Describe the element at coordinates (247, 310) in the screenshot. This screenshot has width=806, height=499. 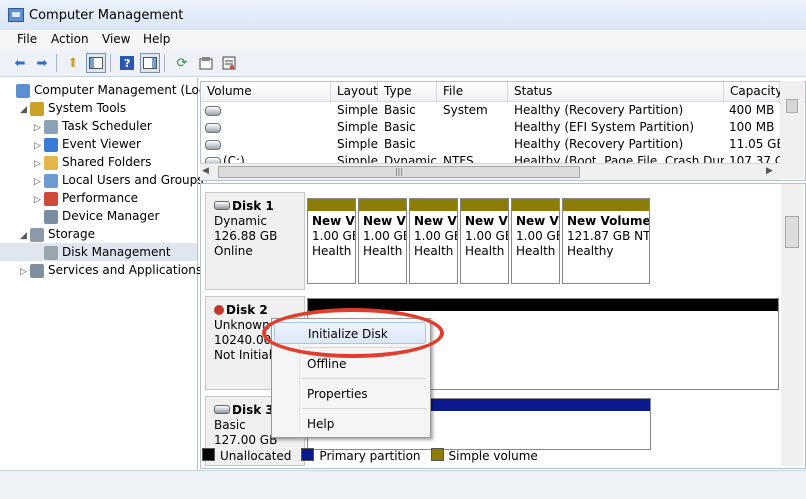
I see `disk-2-name: Disk 2` at that location.